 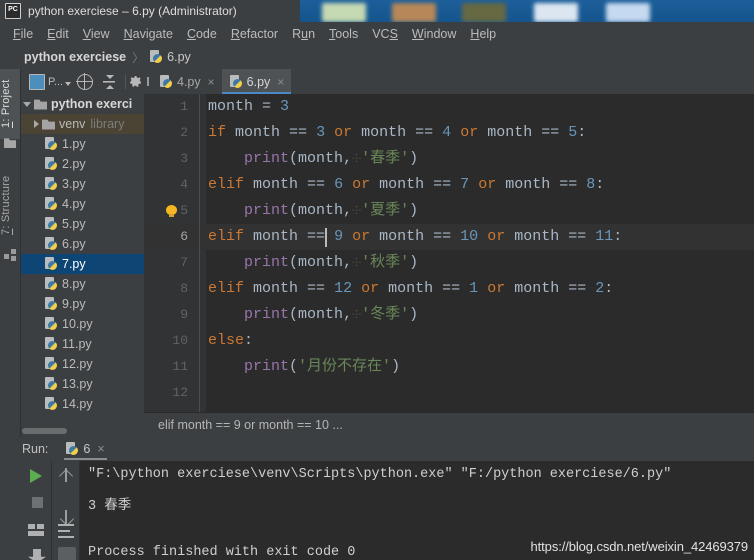 What do you see at coordinates (82, 244) in the screenshot?
I see `tree-node-6-py: 6.py` at bounding box center [82, 244].